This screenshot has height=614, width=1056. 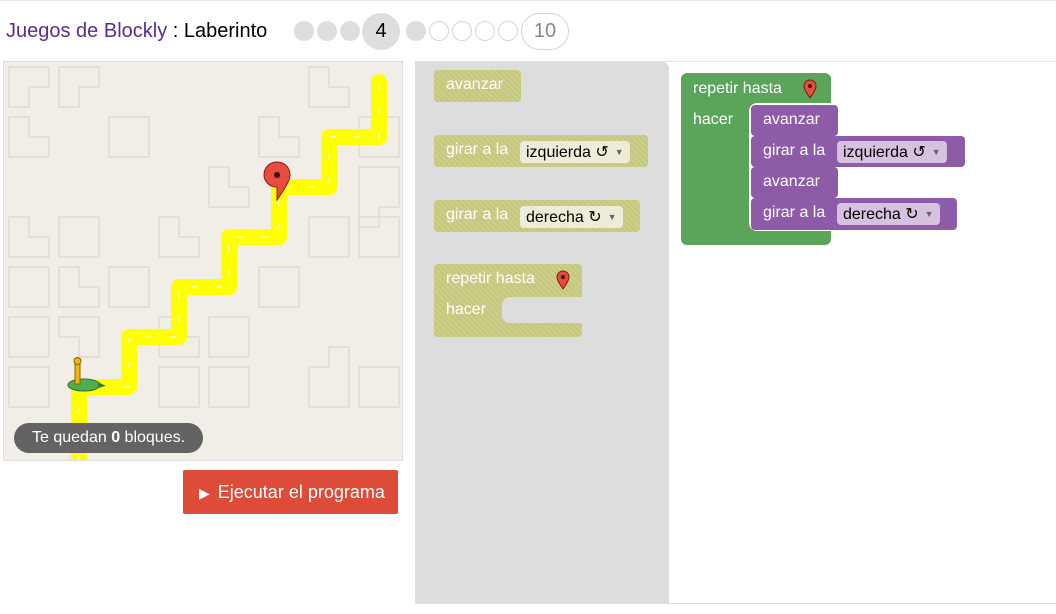 What do you see at coordinates (86, 31) in the screenshot?
I see `blockly-games-link: Juegos de Blockly` at bounding box center [86, 31].